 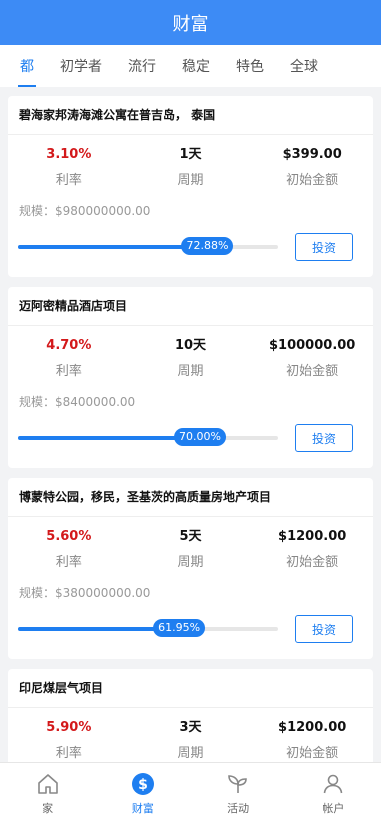 I want to click on tab-label: 初学者, so click(x=81, y=67).